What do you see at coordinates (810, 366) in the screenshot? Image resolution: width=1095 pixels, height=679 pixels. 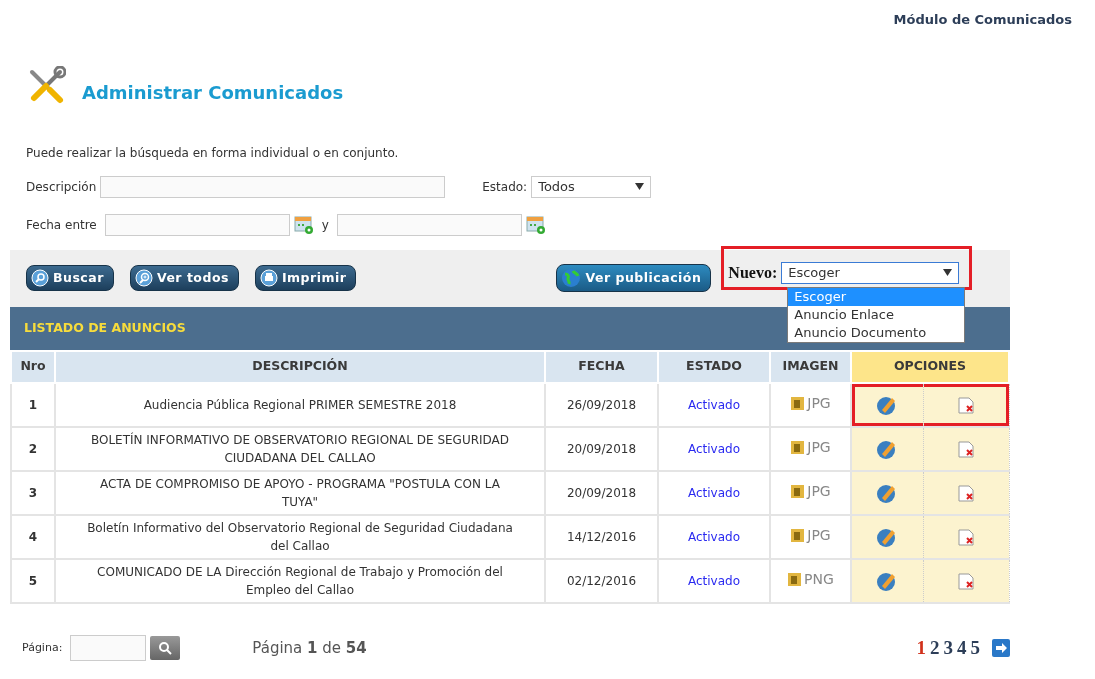 I see `column-header: IMAGEN` at bounding box center [810, 366].